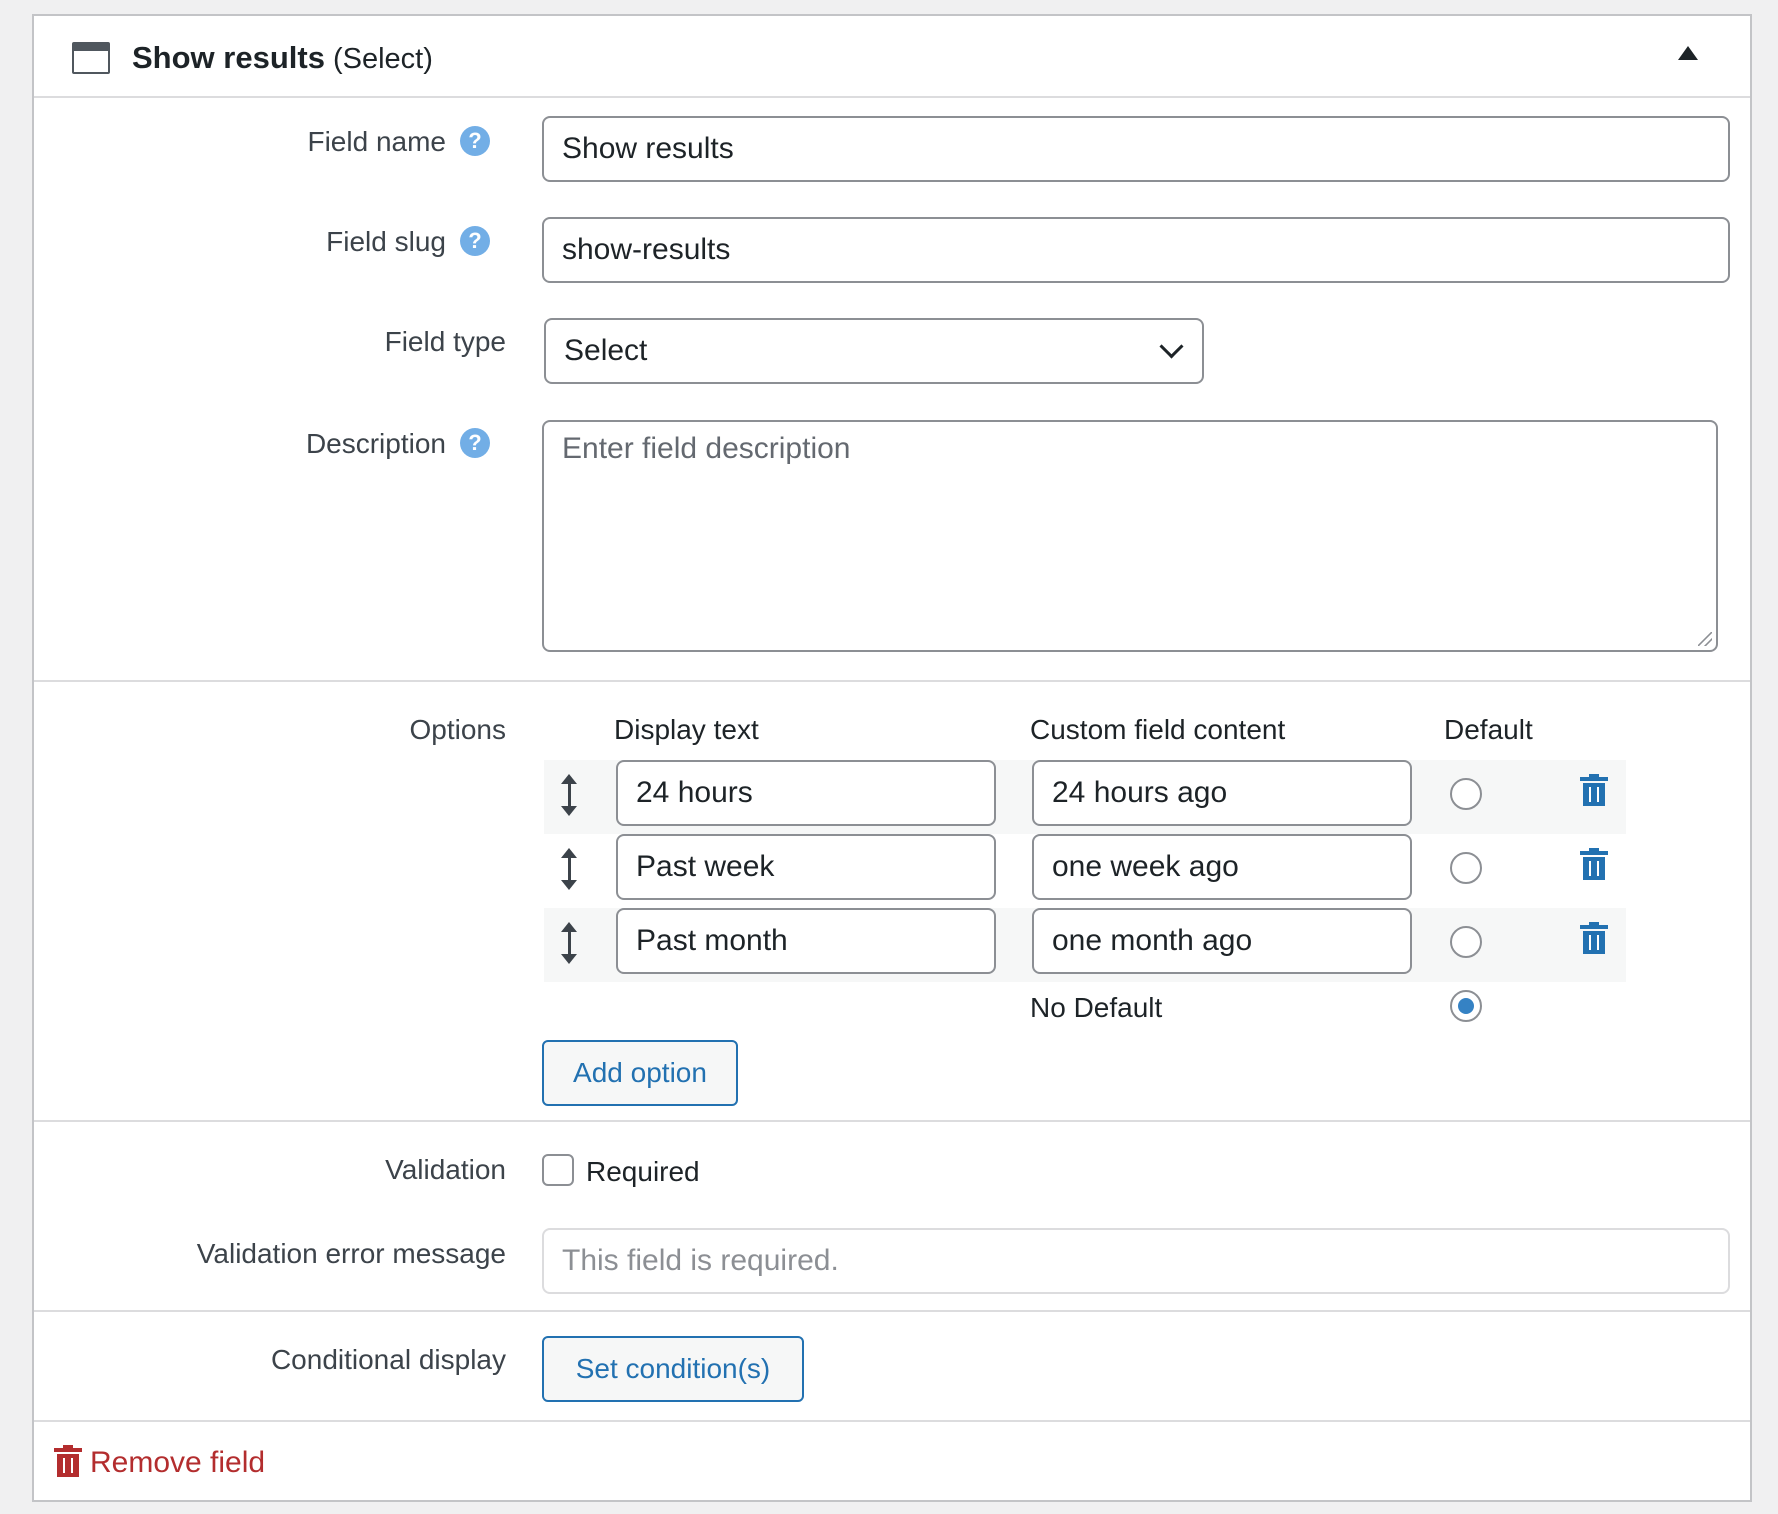  I want to click on chevron-down-icon, so click(1171, 346).